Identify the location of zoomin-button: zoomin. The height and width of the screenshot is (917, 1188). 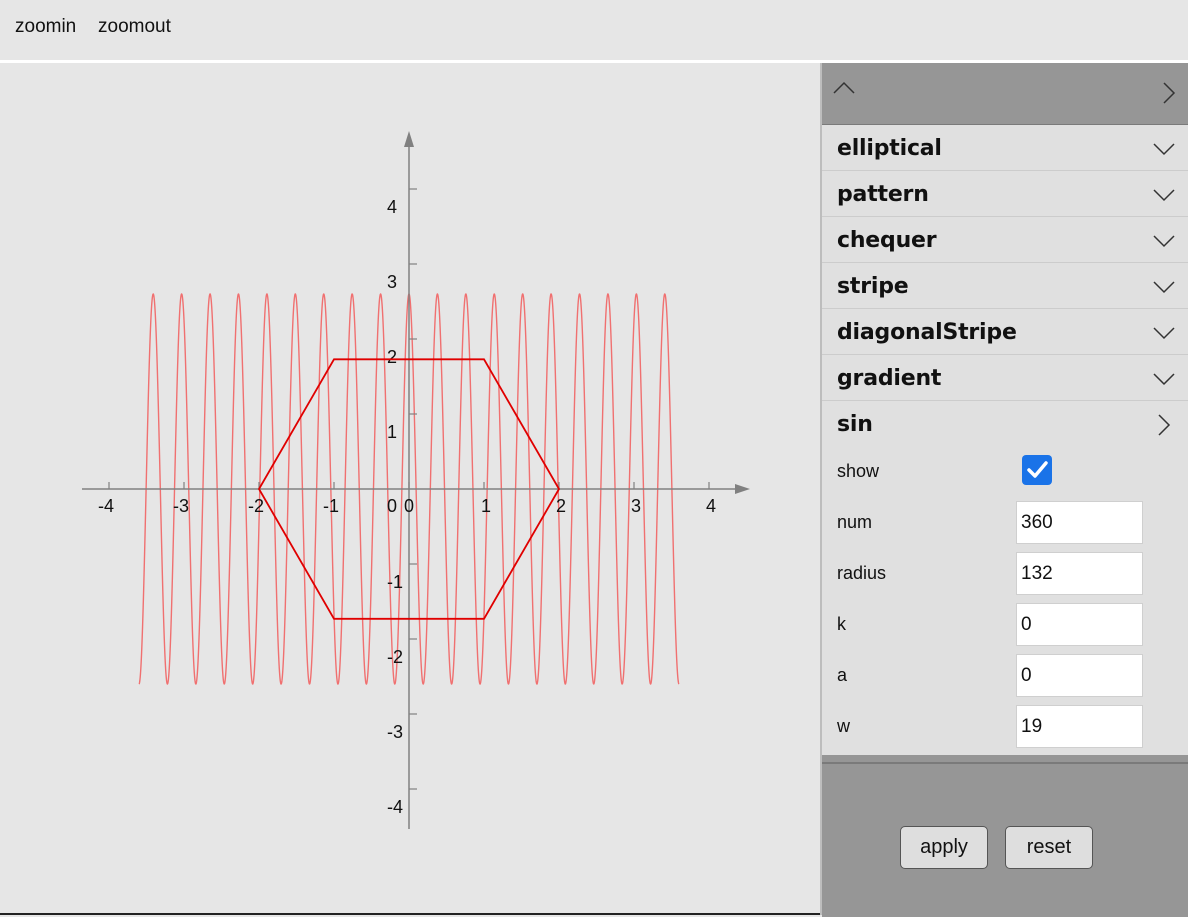
(45, 27).